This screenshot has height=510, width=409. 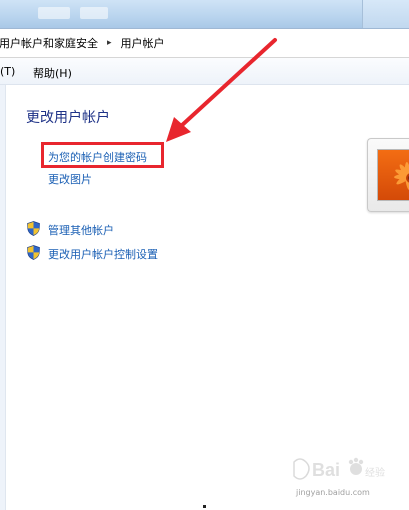 I want to click on account-picture-frame, so click(x=388, y=175).